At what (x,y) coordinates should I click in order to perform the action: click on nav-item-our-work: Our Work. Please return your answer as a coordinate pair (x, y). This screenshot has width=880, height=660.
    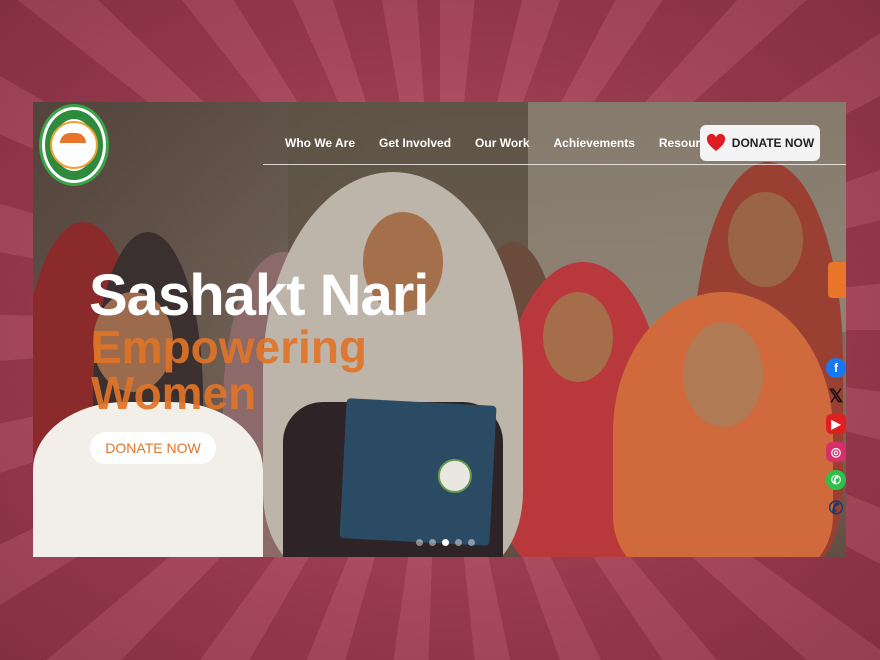
    Looking at the image, I should click on (502, 143).